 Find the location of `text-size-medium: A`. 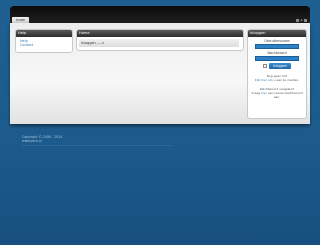

text-size-medium: A is located at coordinates (301, 20).